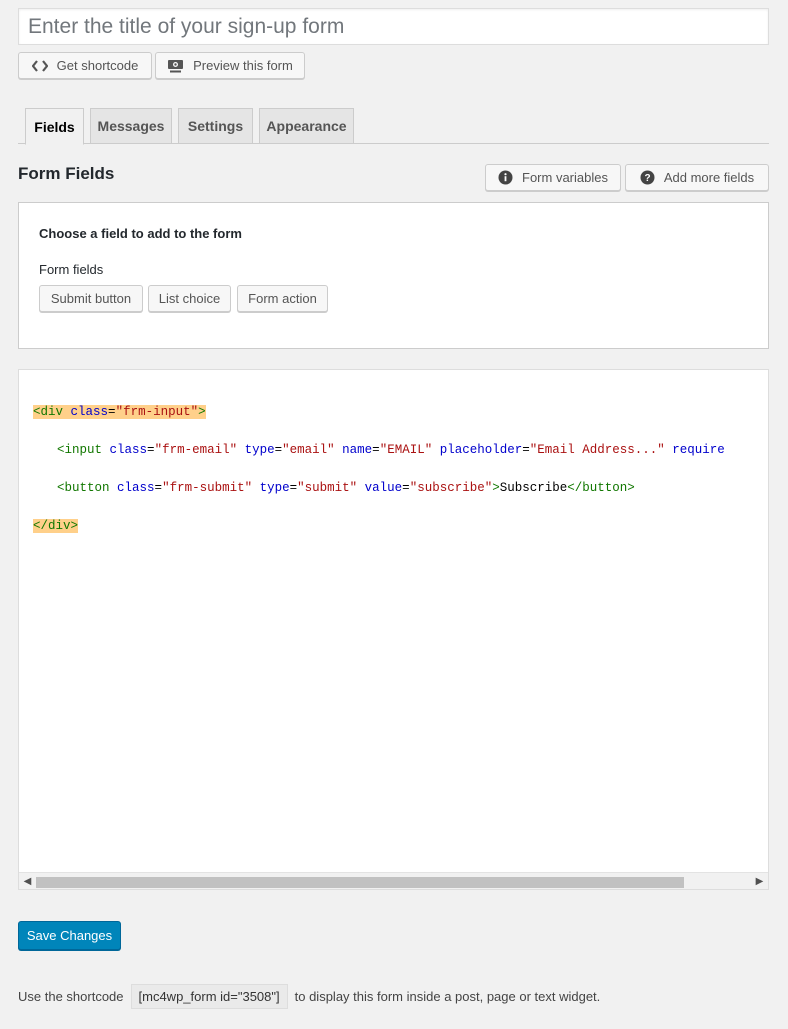 Image resolution: width=788 pixels, height=1029 pixels. I want to click on code-line: <div class="frm-input">, so click(119, 412).